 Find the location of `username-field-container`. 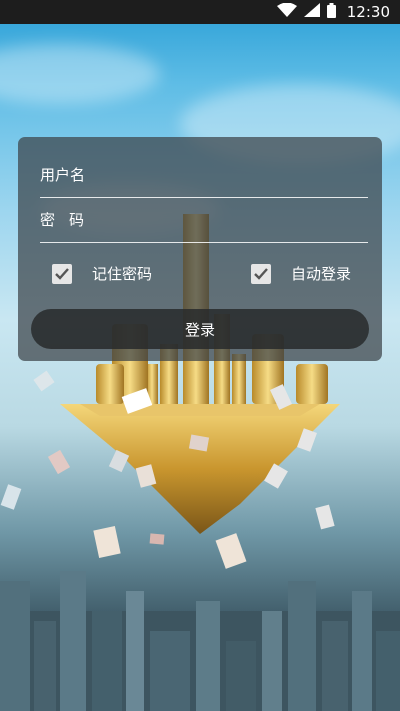

username-field-container is located at coordinates (204, 175).